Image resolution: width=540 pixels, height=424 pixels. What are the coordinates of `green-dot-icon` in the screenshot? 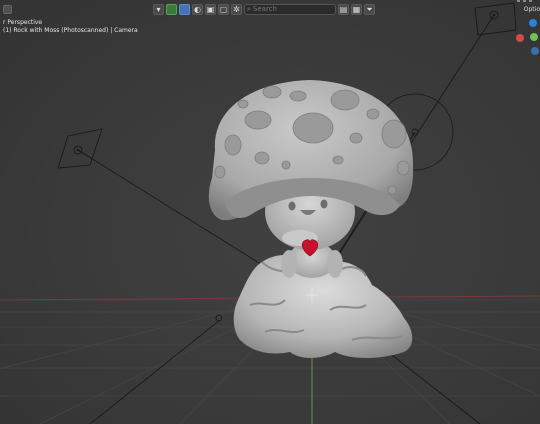 It's located at (171, 9).